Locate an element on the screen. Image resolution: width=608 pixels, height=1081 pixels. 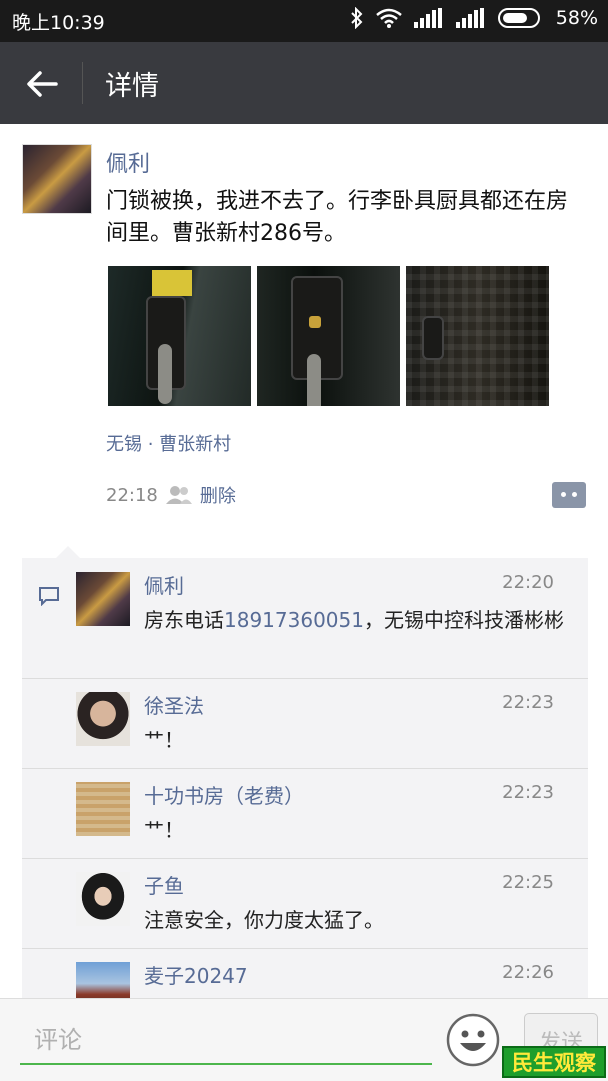
page-title: 详情 is located at coordinates (132, 86).